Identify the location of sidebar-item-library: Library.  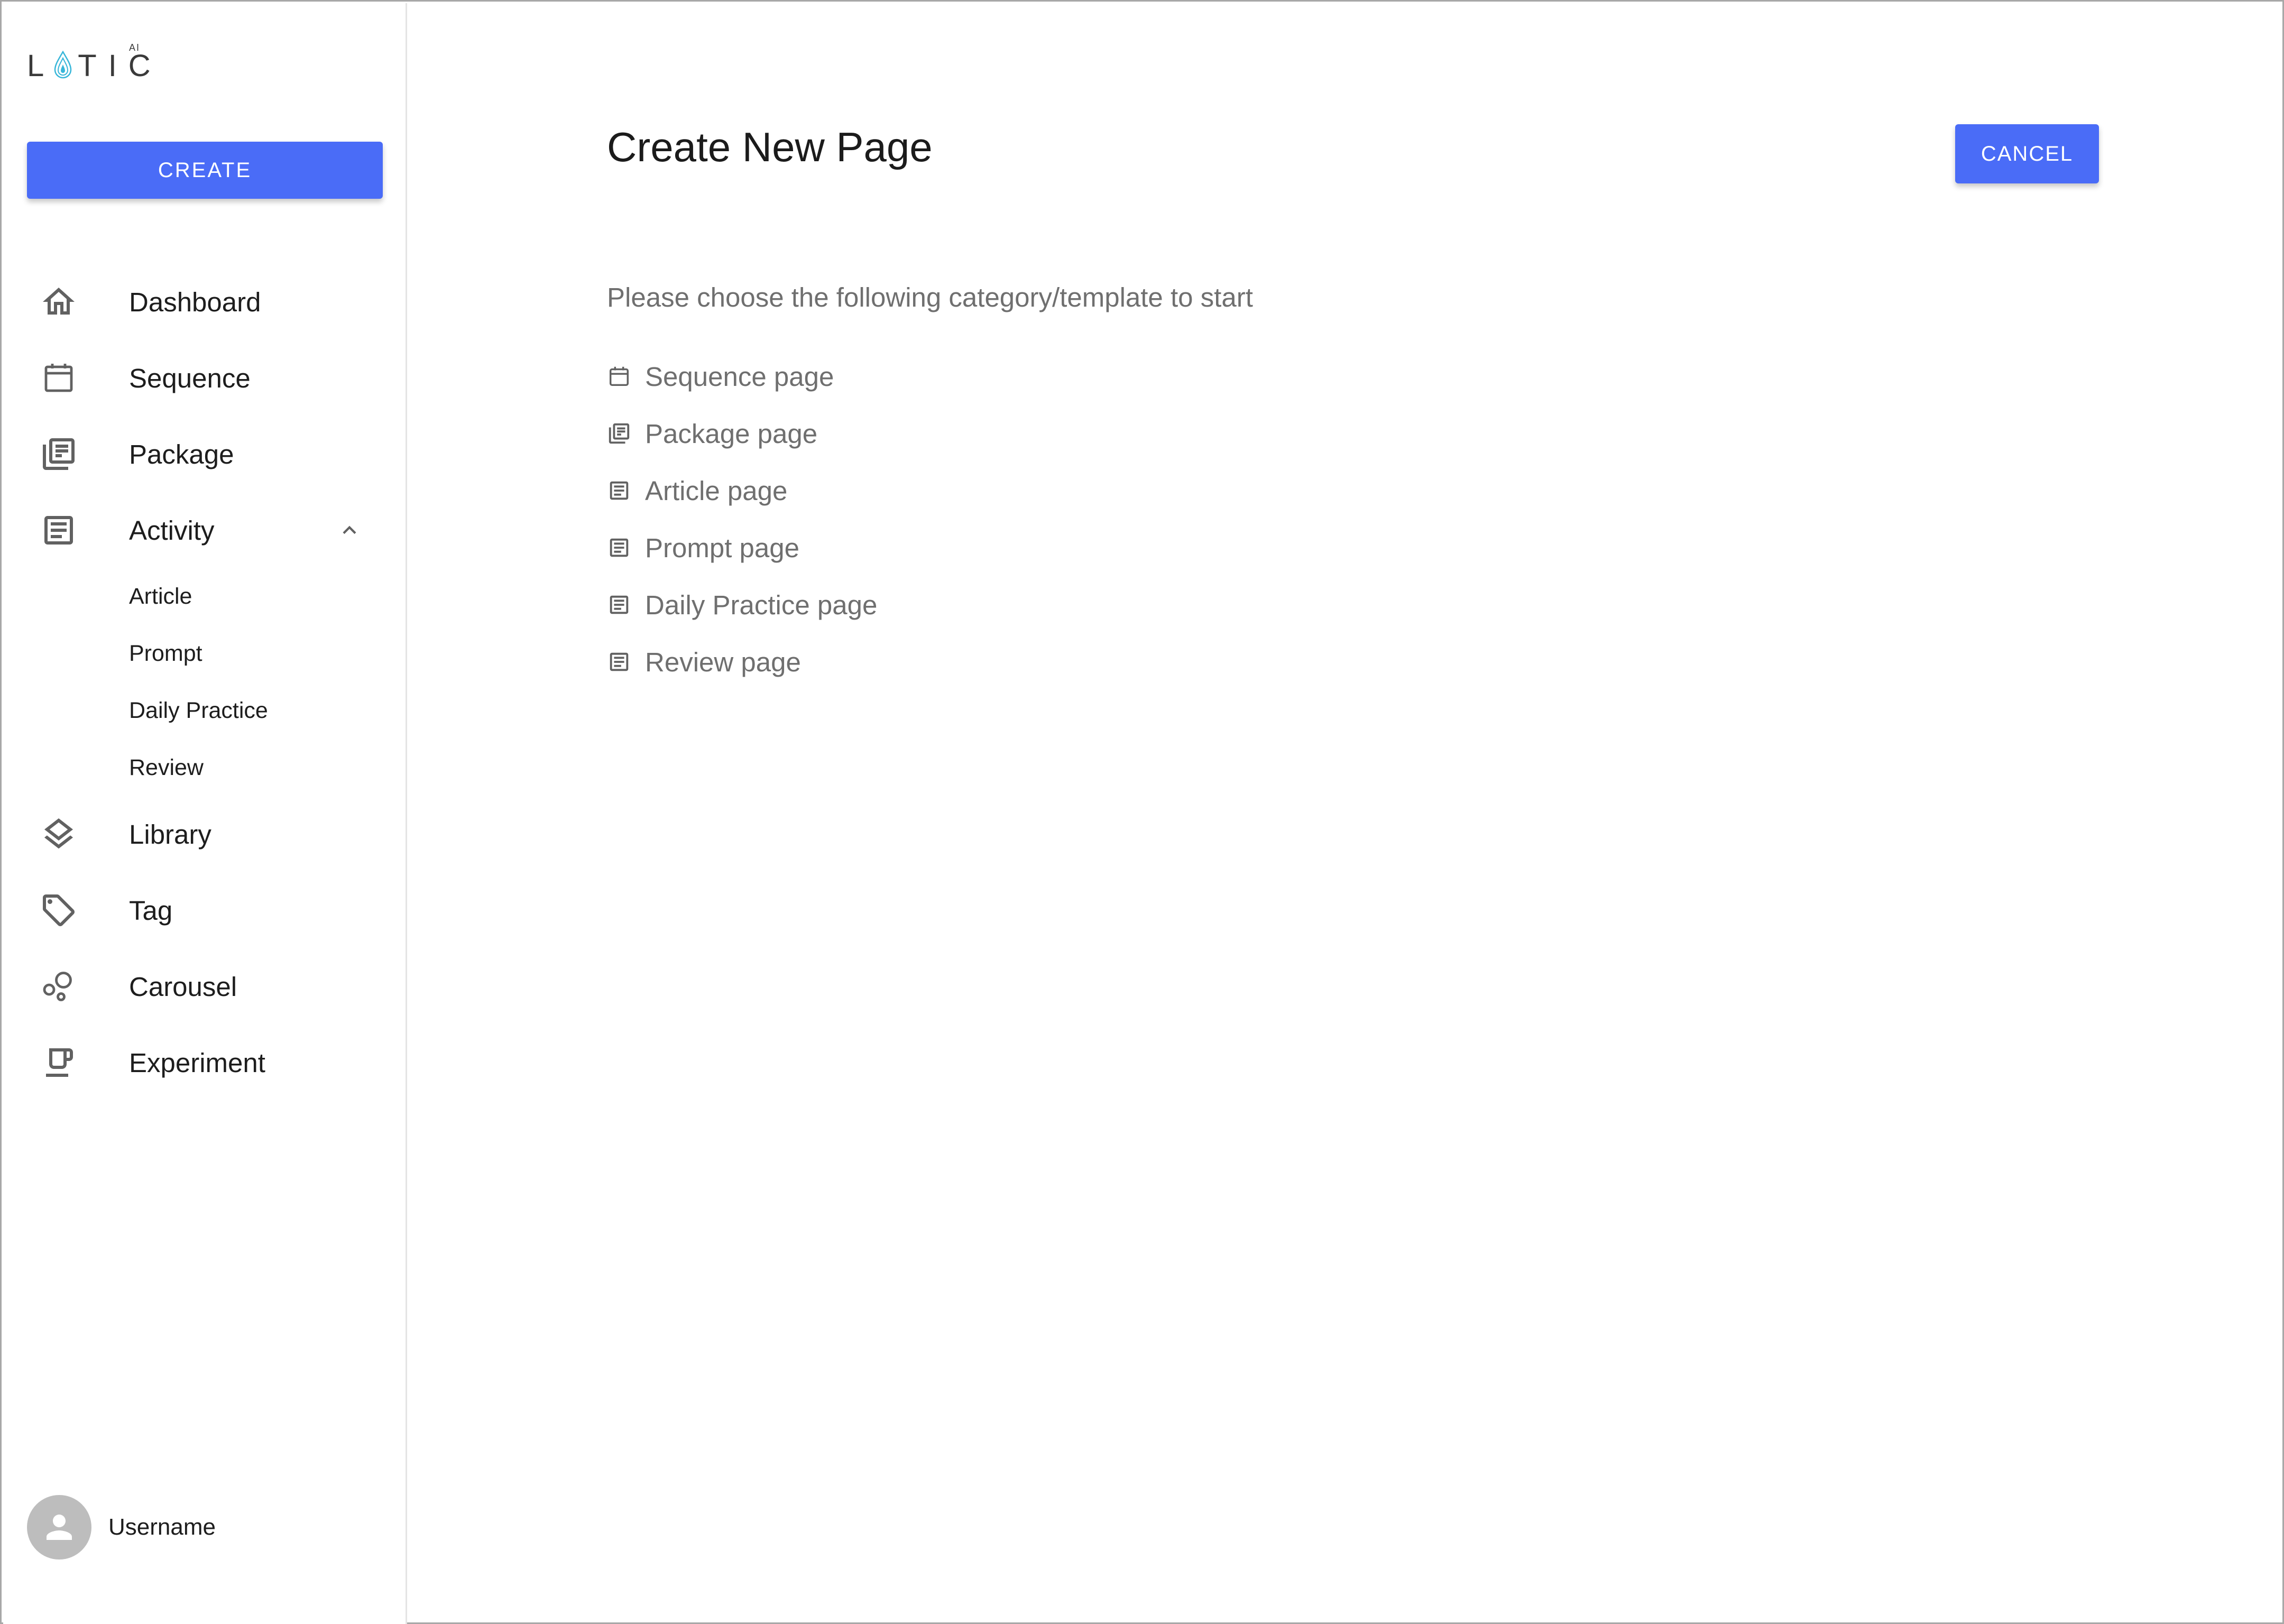
(203, 834).